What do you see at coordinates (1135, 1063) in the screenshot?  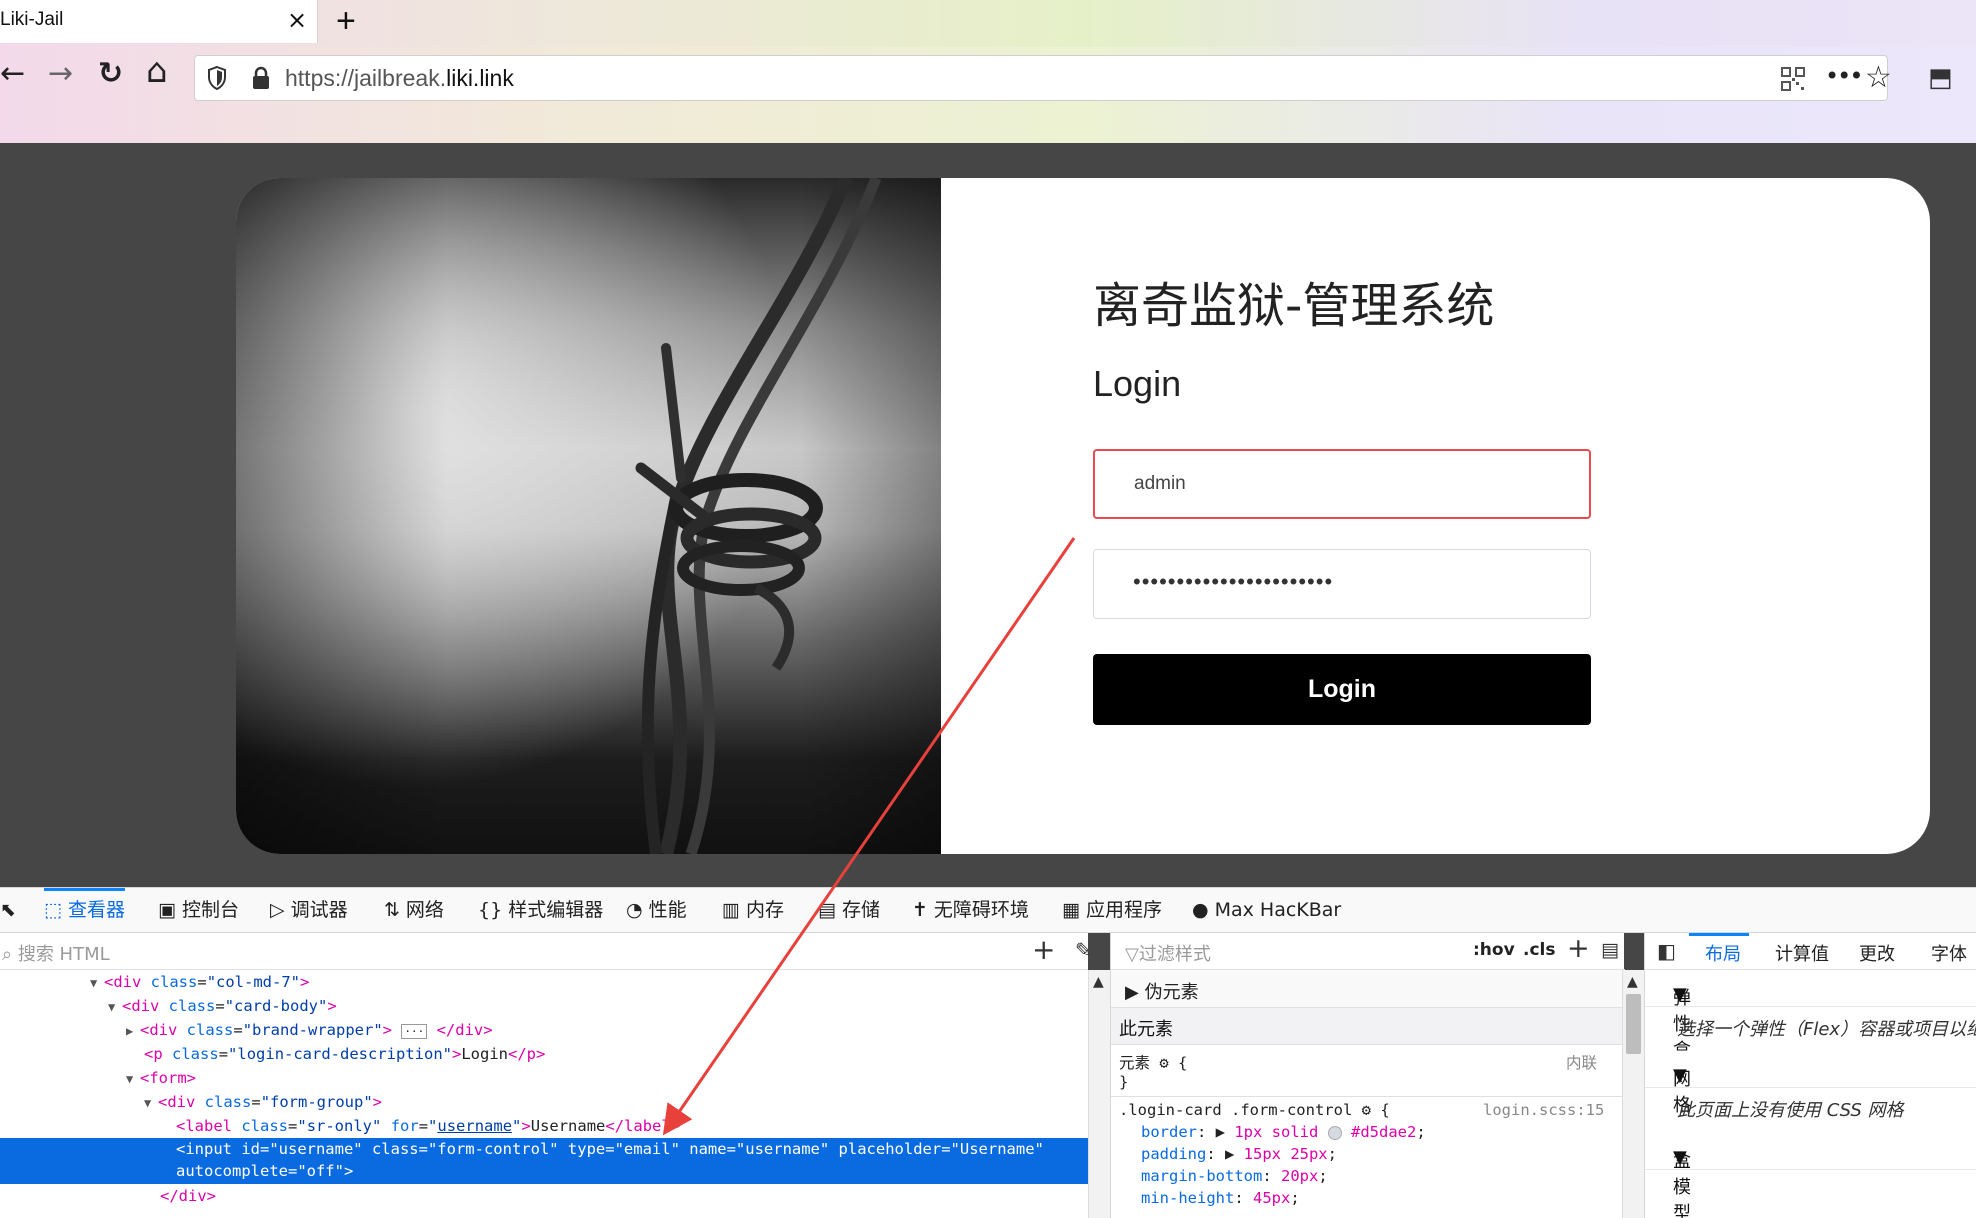 I see `element-rule-label: 元素` at bounding box center [1135, 1063].